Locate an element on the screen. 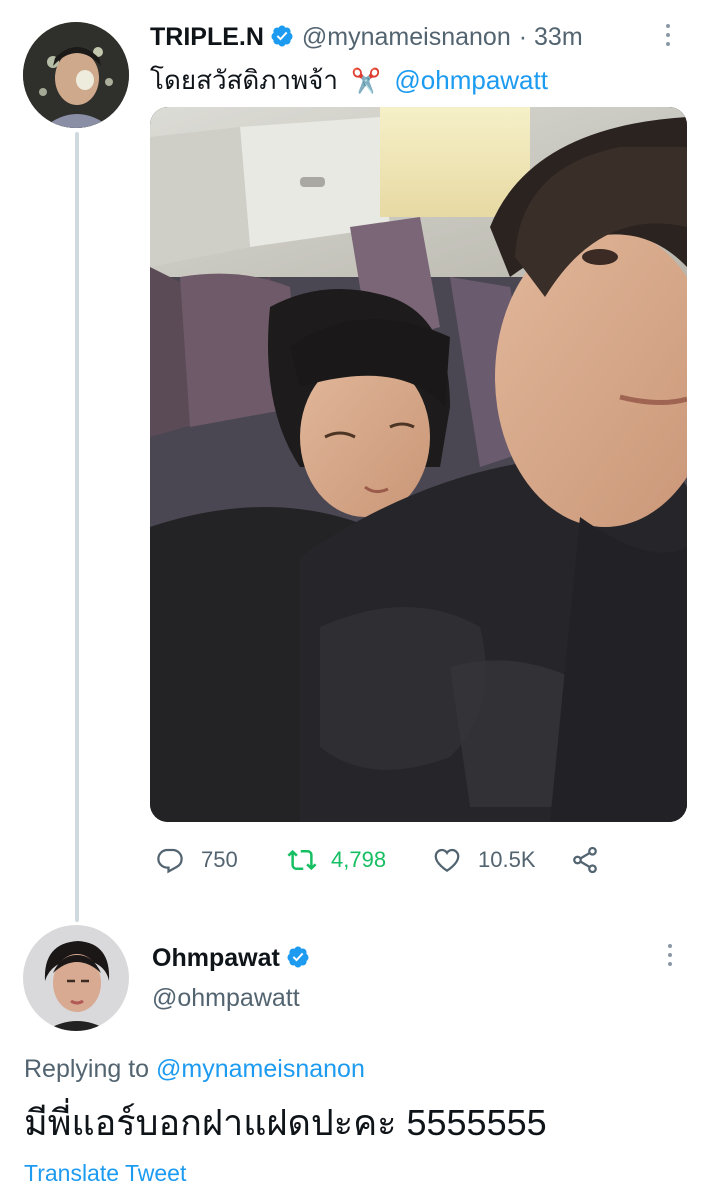  tweet-text: โดยสวัสดิภาพจ้า is located at coordinates (244, 80).